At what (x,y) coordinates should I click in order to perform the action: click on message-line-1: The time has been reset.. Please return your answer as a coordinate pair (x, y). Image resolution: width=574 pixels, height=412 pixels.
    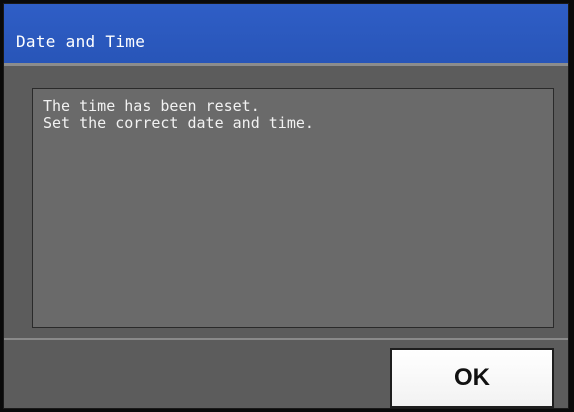
    Looking at the image, I should click on (151, 106).